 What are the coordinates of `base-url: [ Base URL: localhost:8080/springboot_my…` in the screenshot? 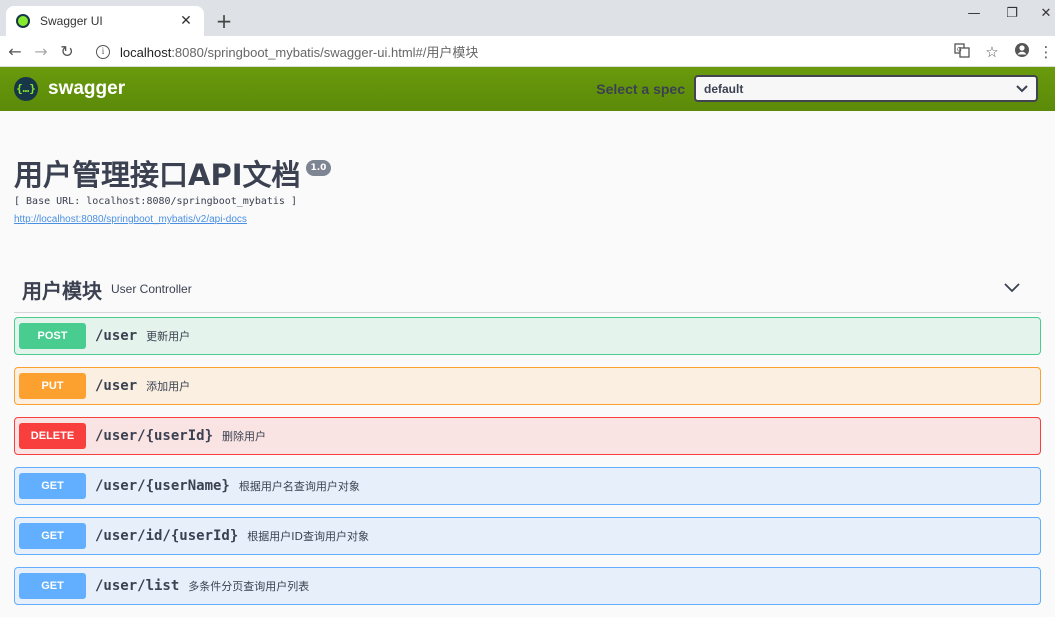 It's located at (155, 201).